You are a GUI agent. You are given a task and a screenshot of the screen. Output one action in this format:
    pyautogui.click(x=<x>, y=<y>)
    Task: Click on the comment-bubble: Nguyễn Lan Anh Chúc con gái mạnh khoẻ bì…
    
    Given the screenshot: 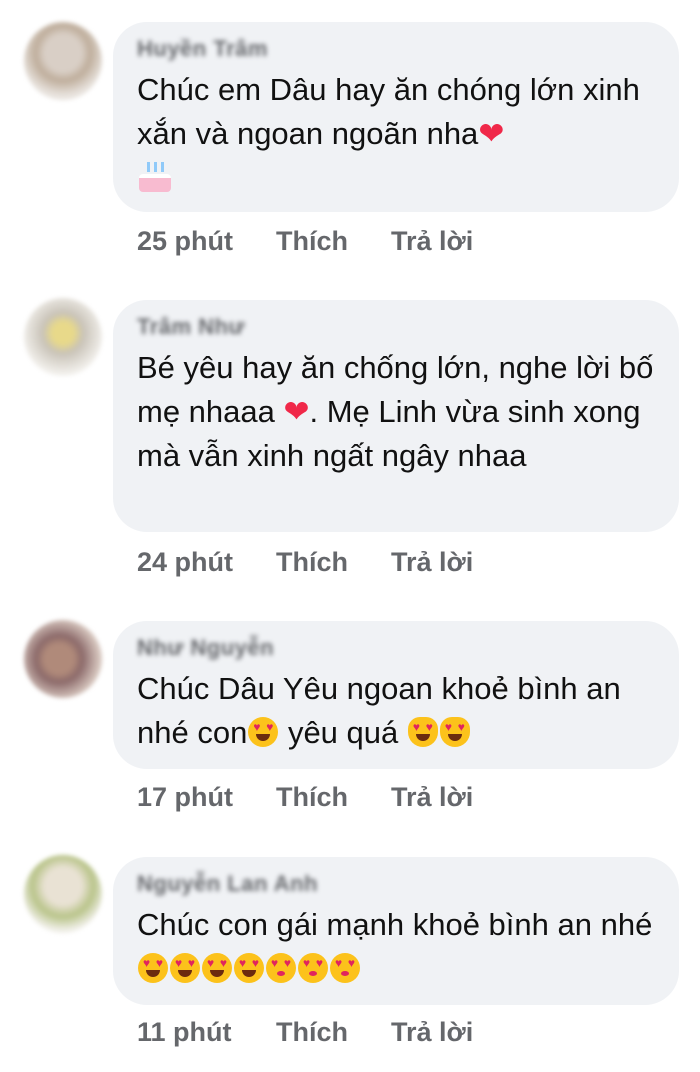 What is the action you would take?
    pyautogui.click(x=396, y=931)
    